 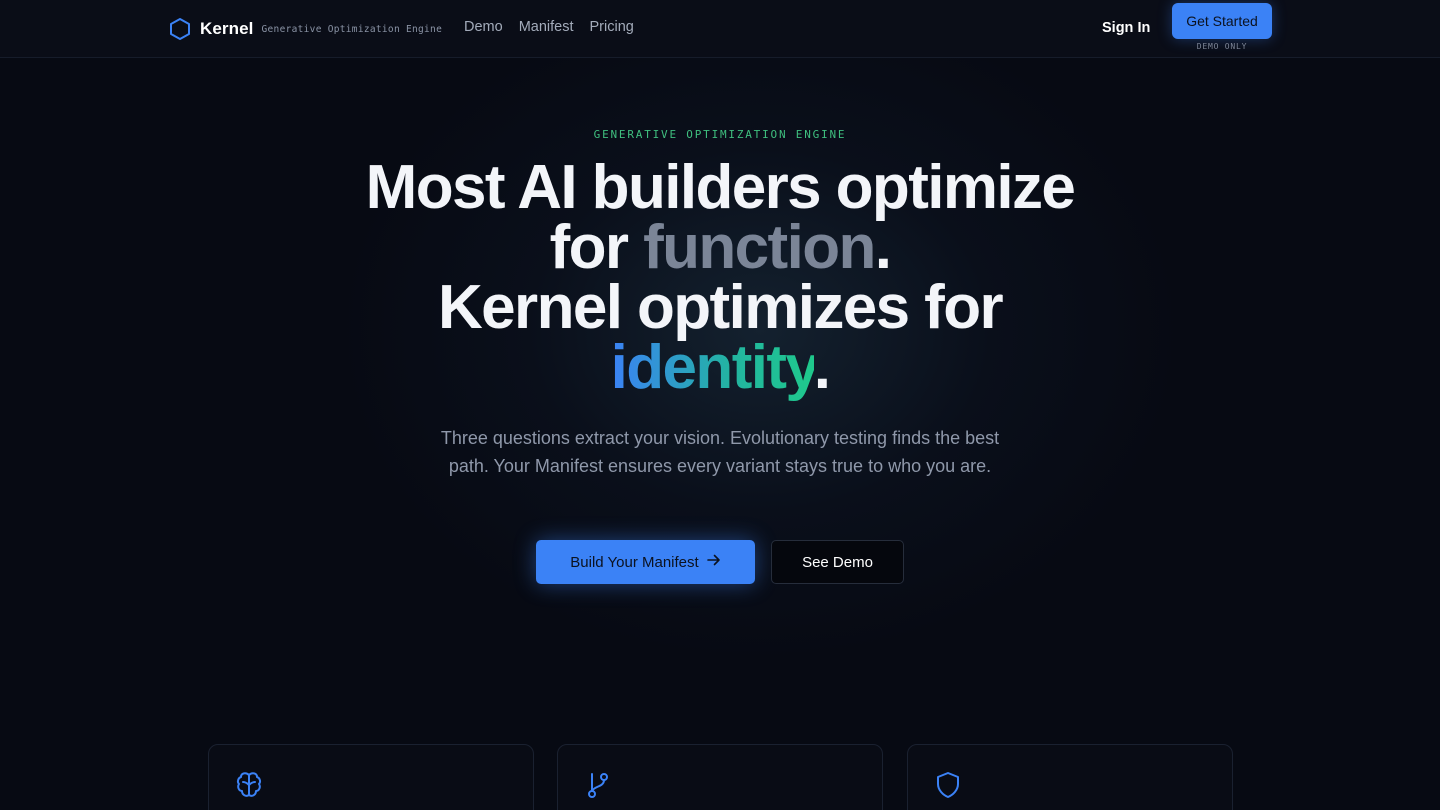 What do you see at coordinates (180, 29) in the screenshot?
I see `hexagon-logo-icon` at bounding box center [180, 29].